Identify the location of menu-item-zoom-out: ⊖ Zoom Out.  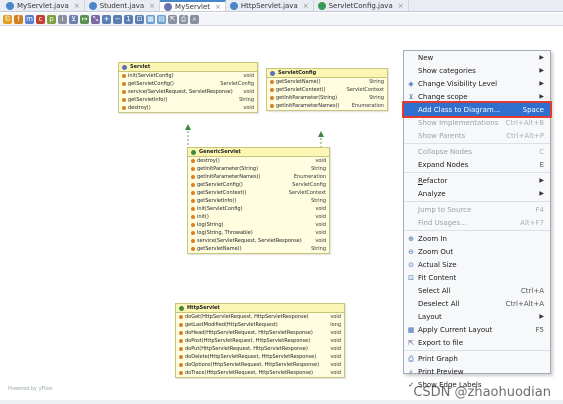
(477, 251).